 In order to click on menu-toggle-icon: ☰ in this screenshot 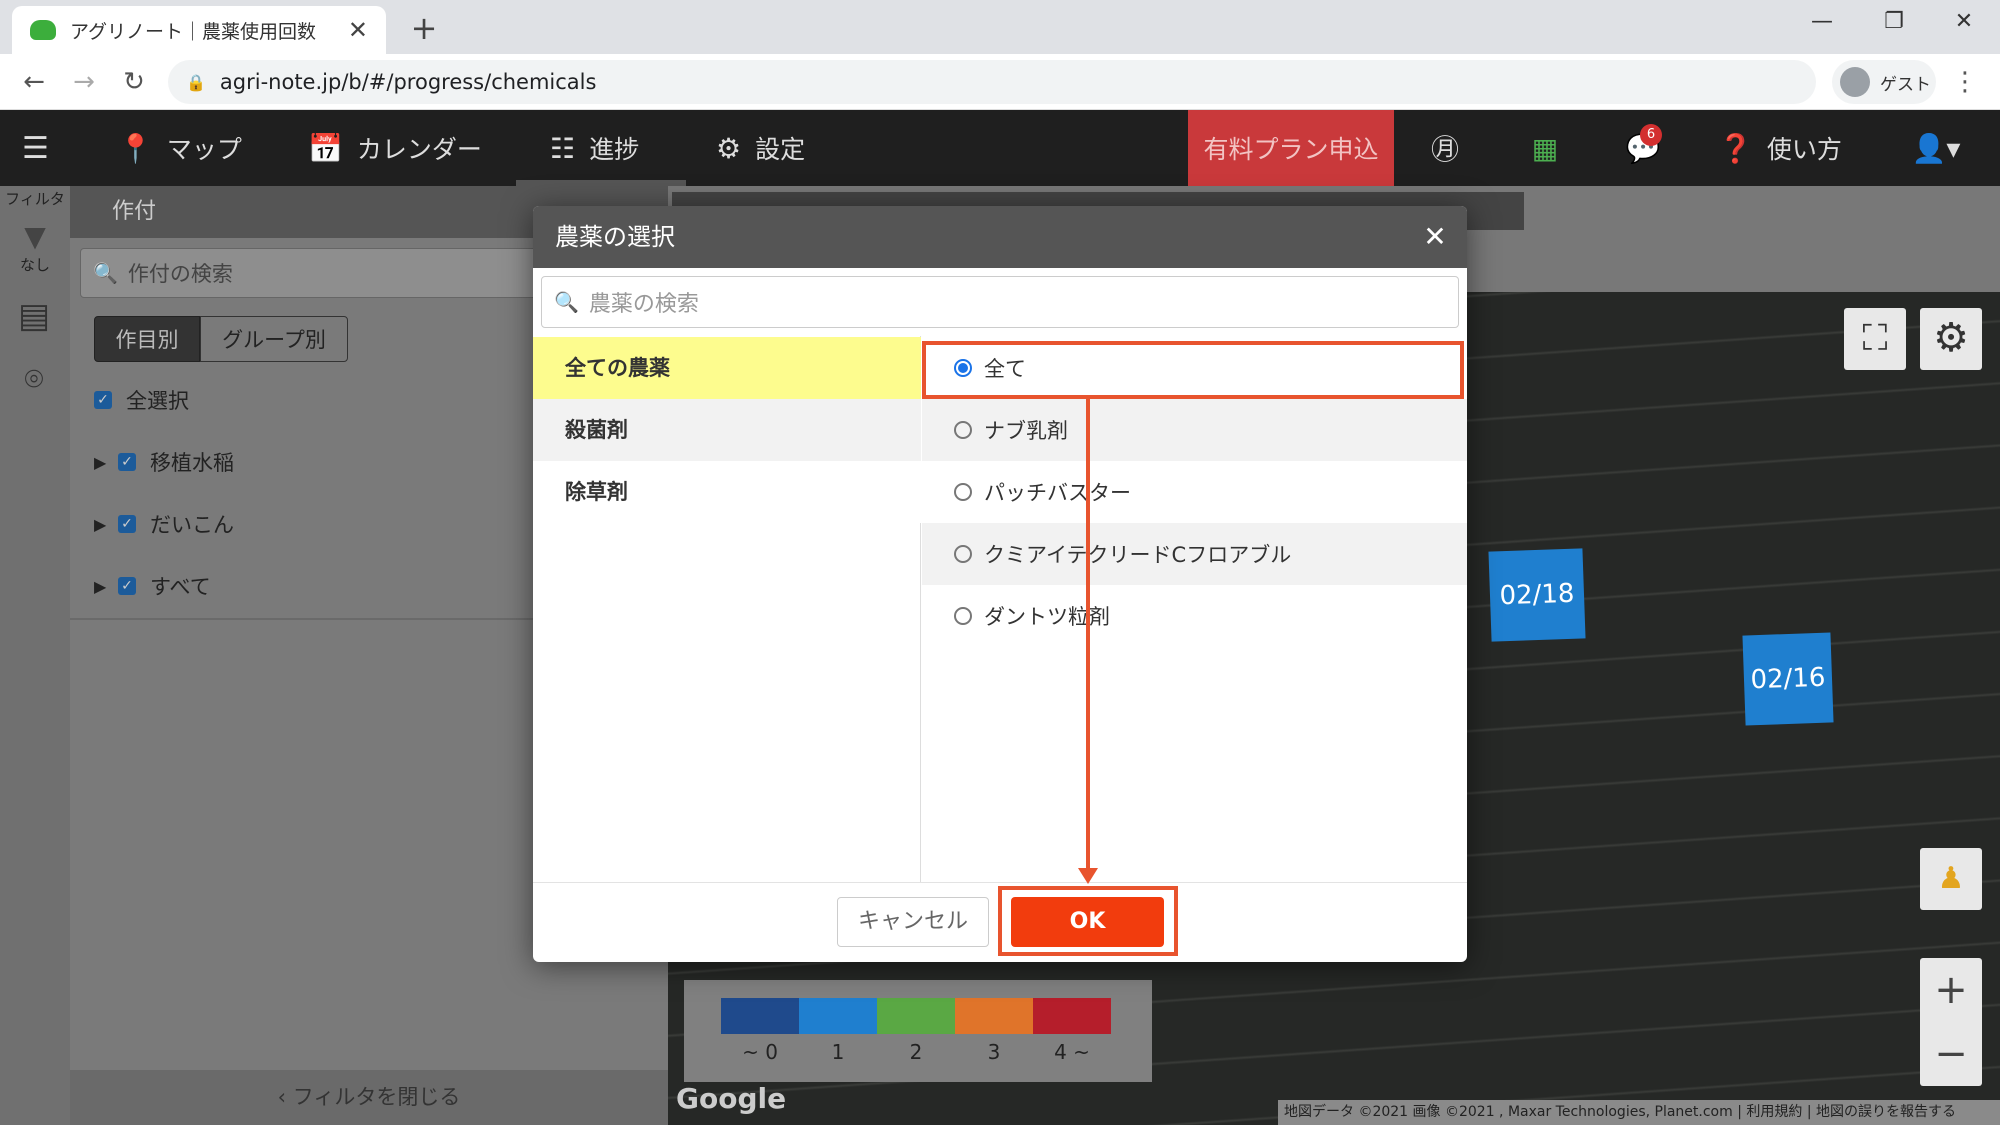, I will do `click(42, 148)`.